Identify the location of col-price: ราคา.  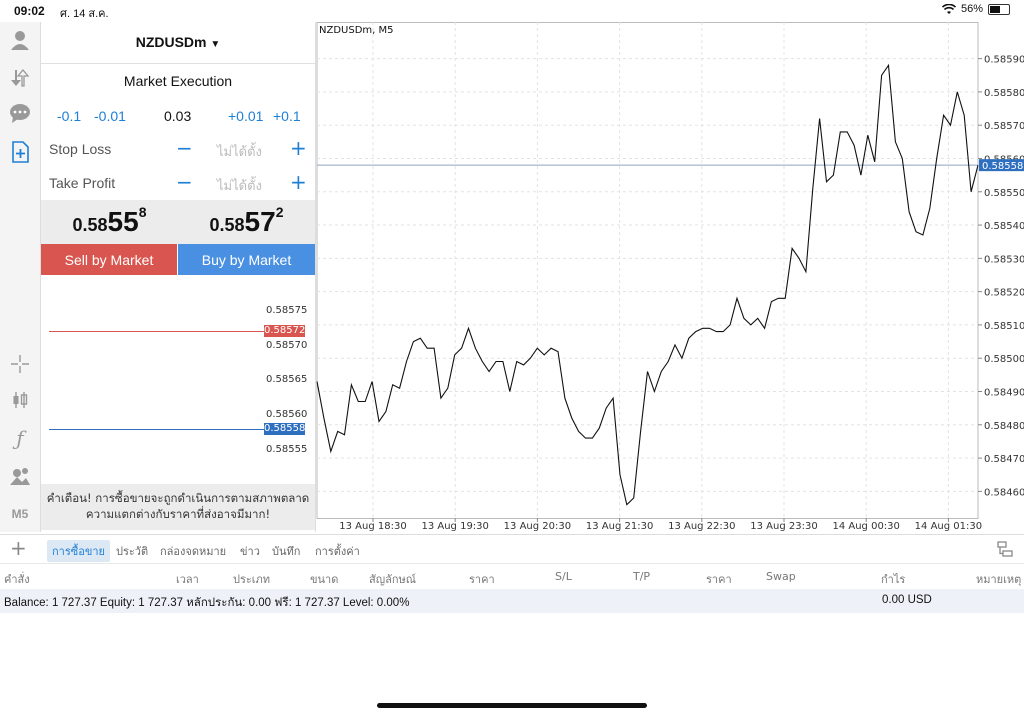
(482, 579).